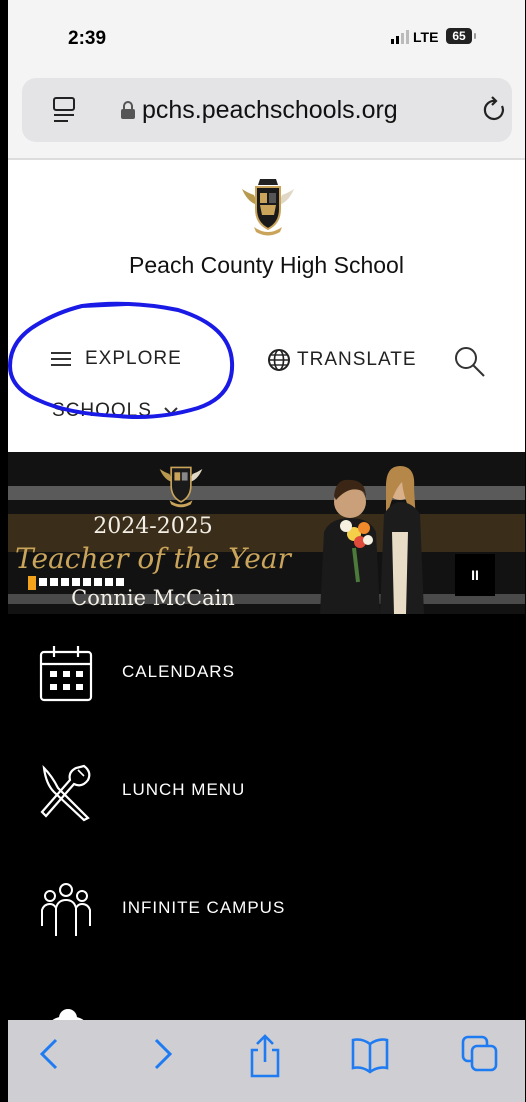 Image resolution: width=526 pixels, height=1102 pixels. What do you see at coordinates (102, 410) in the screenshot?
I see `schools-label: SCHOOLS` at bounding box center [102, 410].